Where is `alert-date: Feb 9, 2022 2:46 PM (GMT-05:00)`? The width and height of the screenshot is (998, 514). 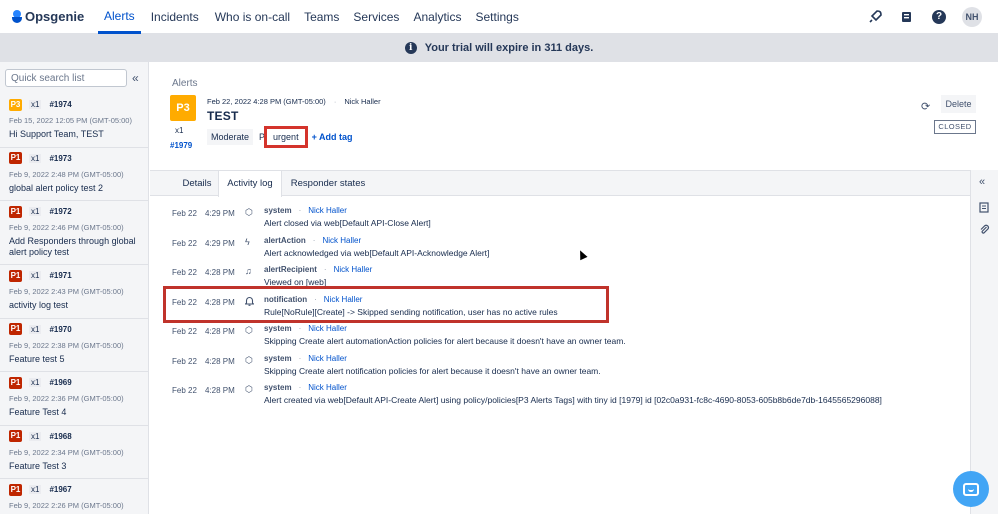 alert-date: Feb 9, 2022 2:46 PM (GMT-05:00) is located at coordinates (66, 227).